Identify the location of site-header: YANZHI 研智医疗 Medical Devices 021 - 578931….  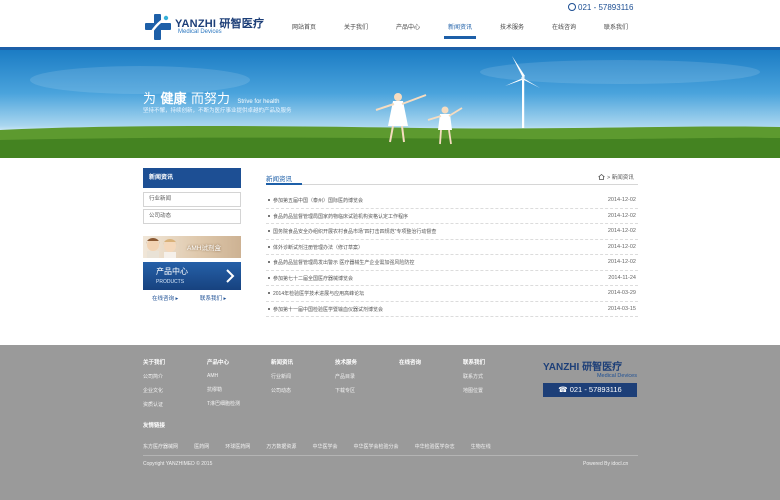
(390, 25).